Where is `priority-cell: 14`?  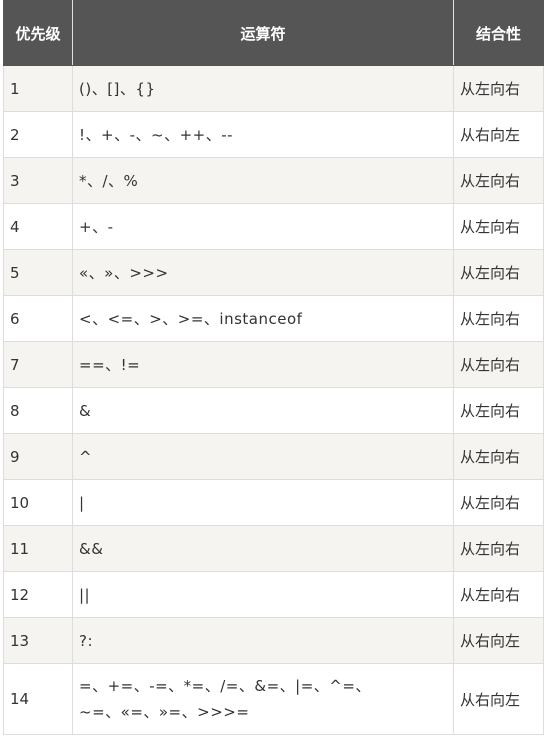
priority-cell: 14 is located at coordinates (38, 699).